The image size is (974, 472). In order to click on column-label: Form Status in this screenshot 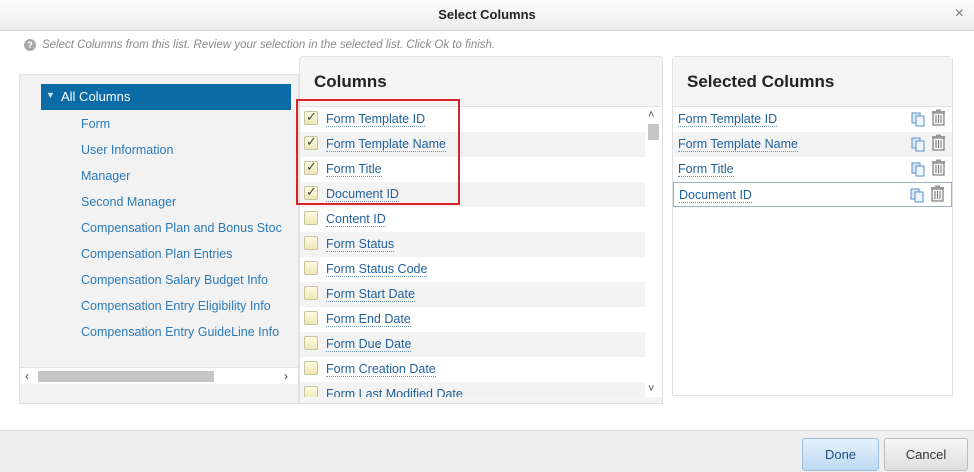, I will do `click(360, 244)`.